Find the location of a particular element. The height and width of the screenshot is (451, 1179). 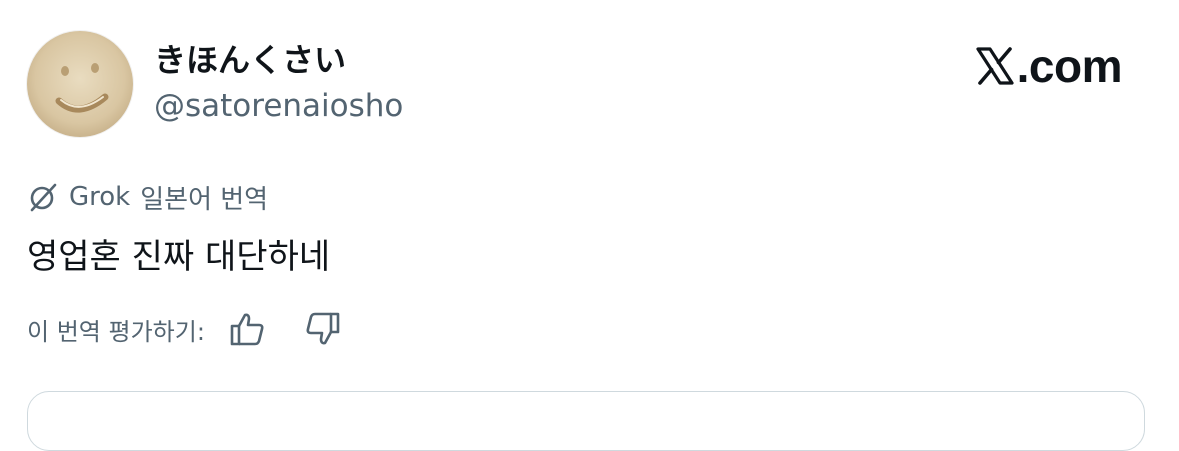

brand-logo: .com is located at coordinates (1049, 66).